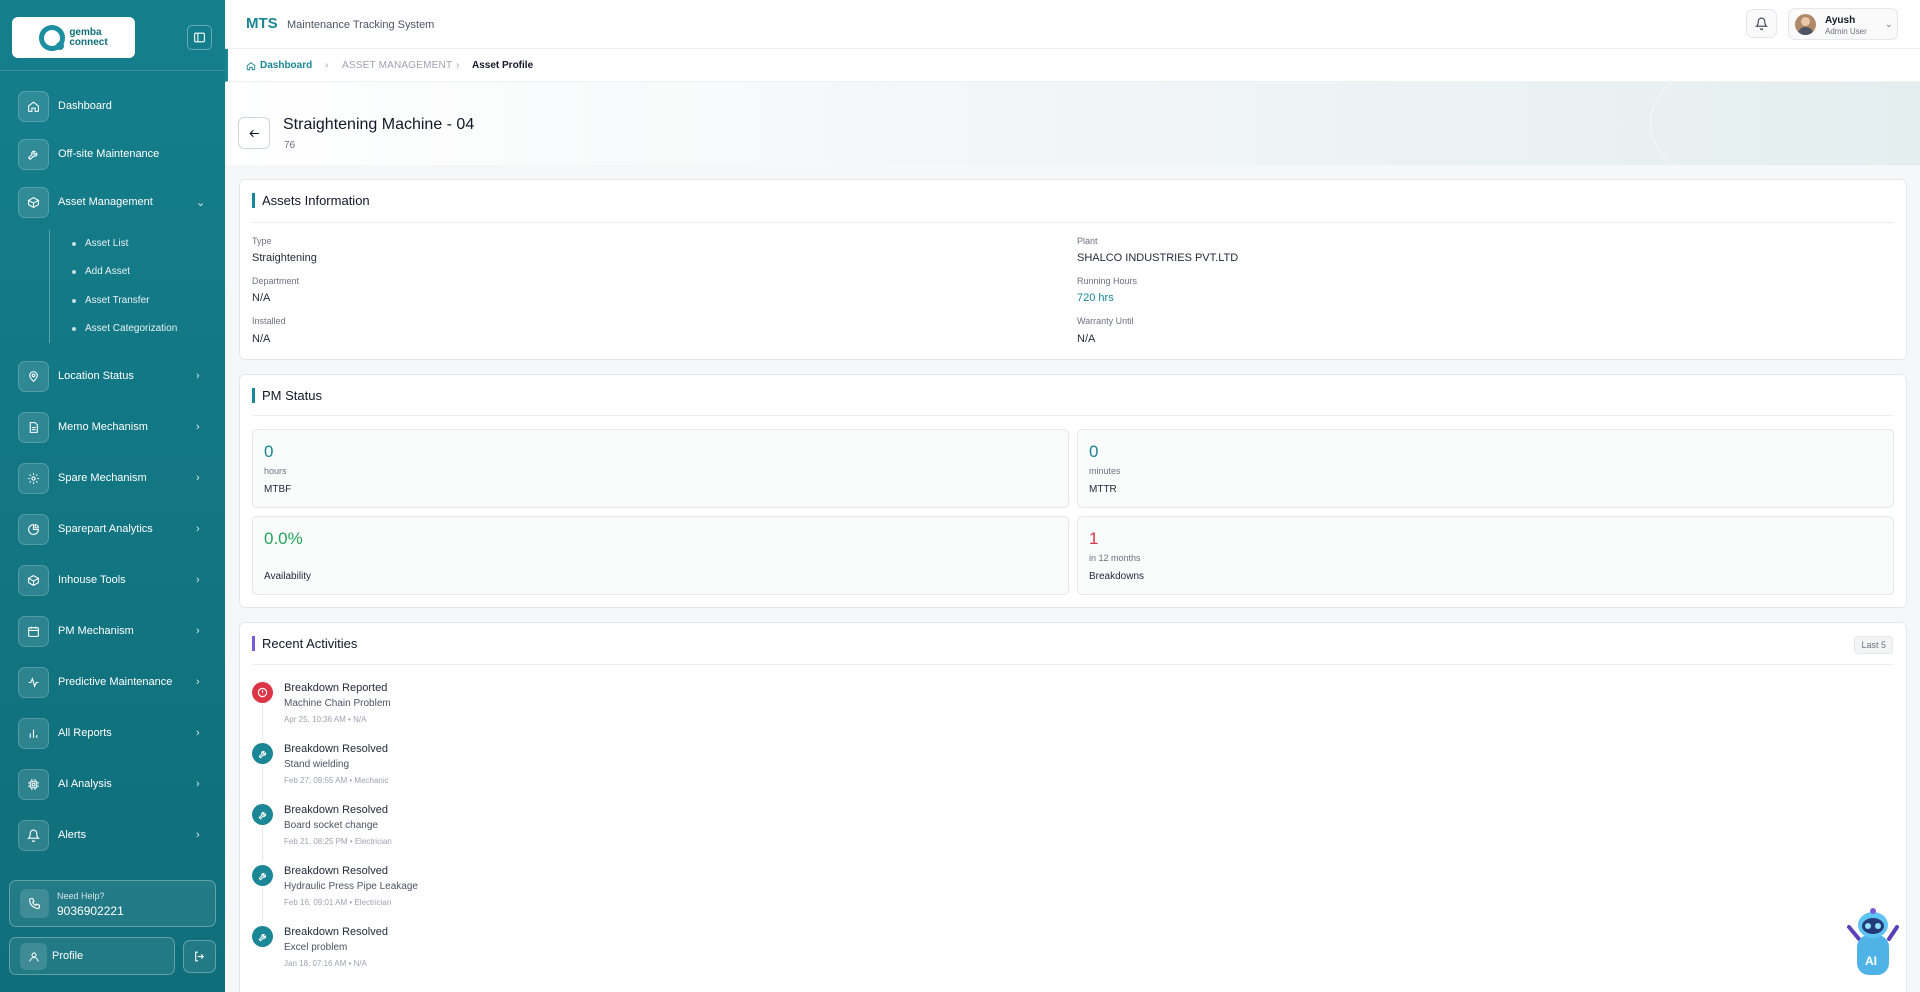 The width and height of the screenshot is (1920, 992). What do you see at coordinates (112, 835) in the screenshot?
I see `sidebar-item-alerts: Alerts ›` at bounding box center [112, 835].